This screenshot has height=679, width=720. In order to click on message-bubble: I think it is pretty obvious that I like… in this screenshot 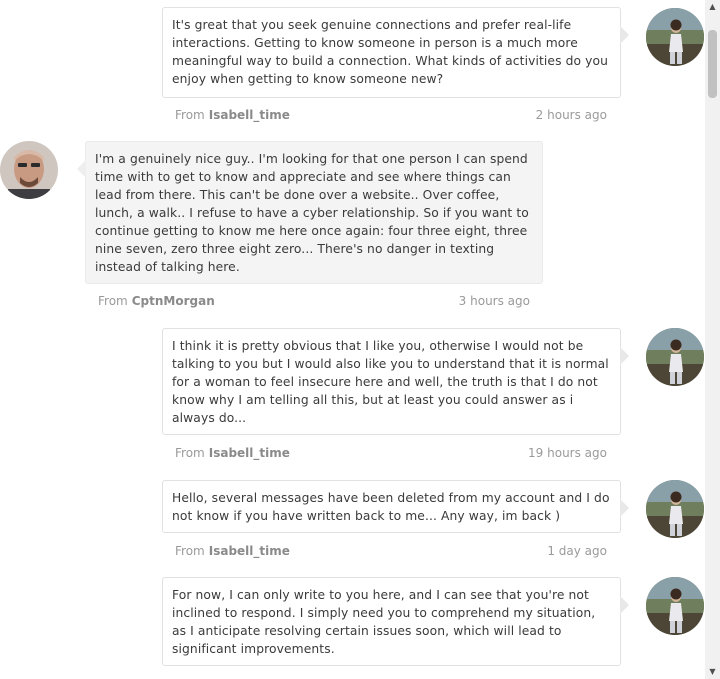, I will do `click(395, 381)`.